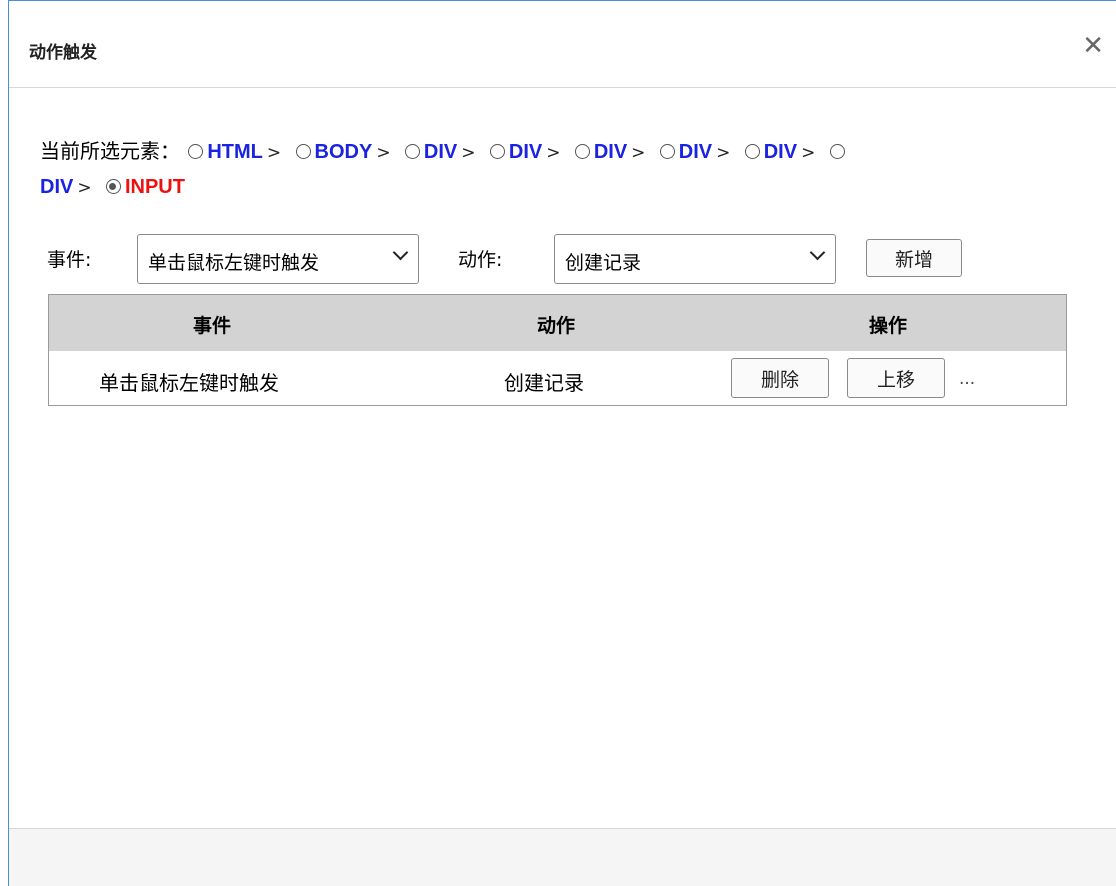 This screenshot has height=886, width=1116. I want to click on tag-div-5: DIV, so click(780, 152).